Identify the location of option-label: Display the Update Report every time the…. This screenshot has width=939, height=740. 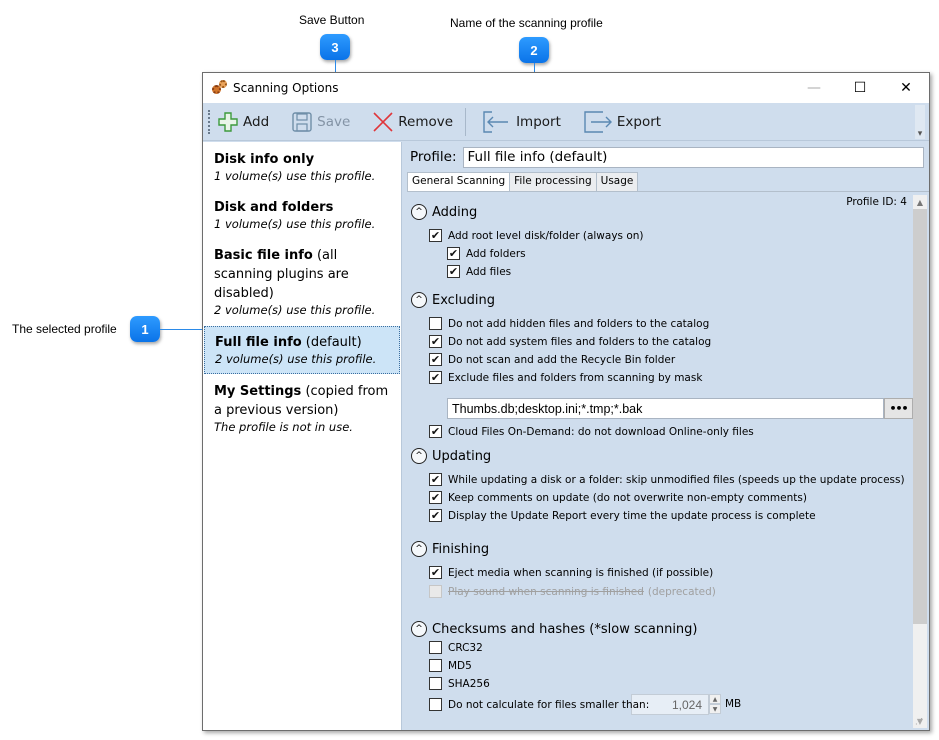
(632, 515).